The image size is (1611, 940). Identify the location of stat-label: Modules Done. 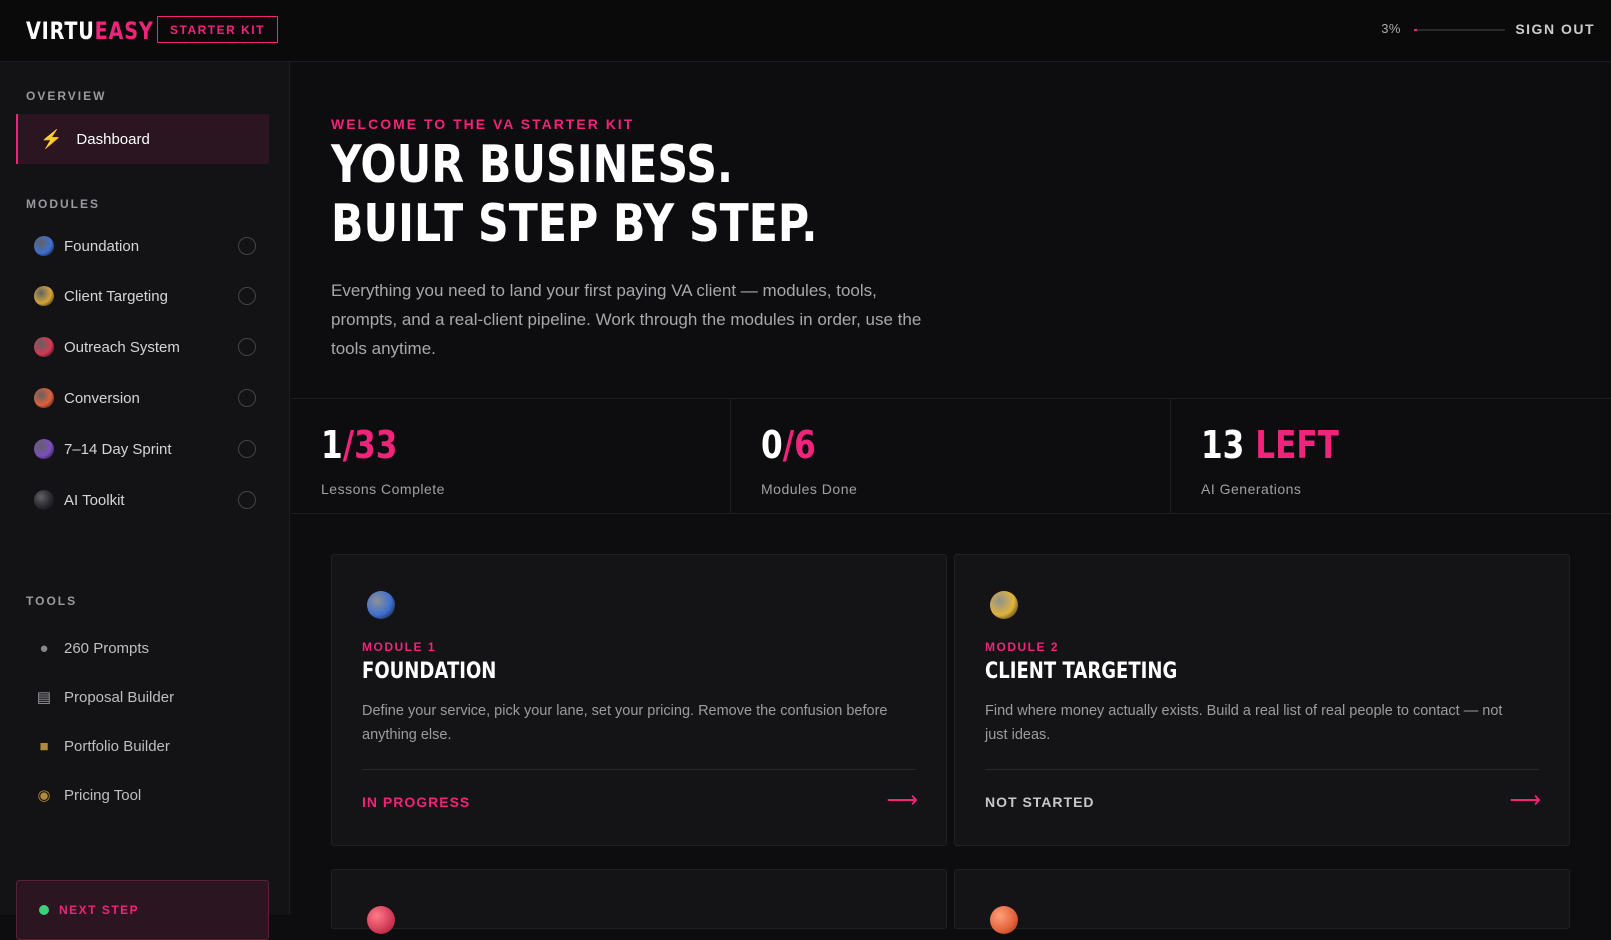
(809, 489).